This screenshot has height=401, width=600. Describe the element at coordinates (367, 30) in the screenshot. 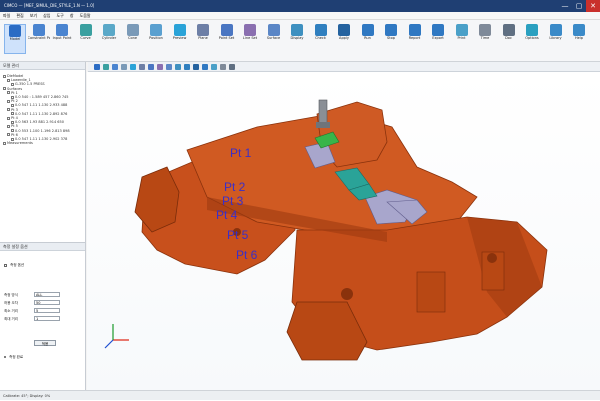

I see `run-icon` at that location.